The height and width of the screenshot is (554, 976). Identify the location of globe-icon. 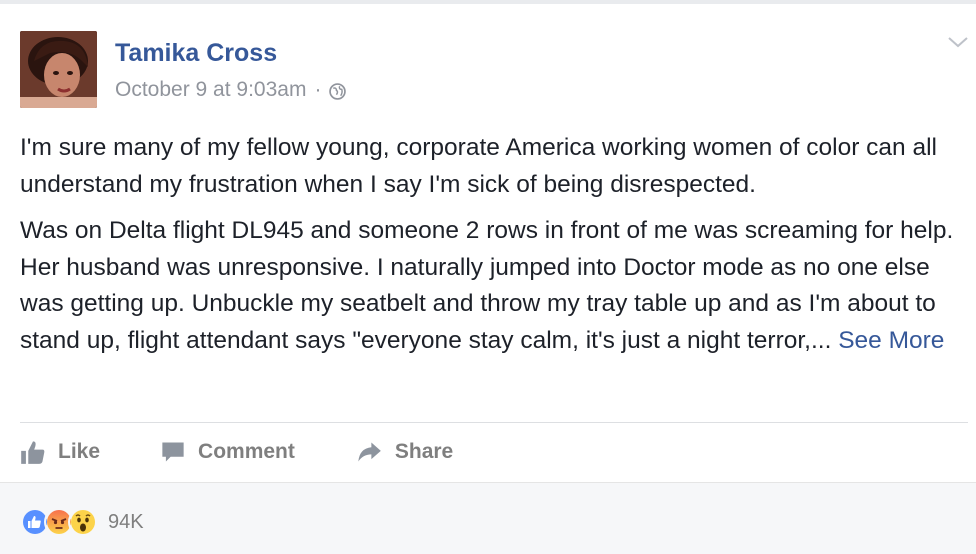
(338, 91).